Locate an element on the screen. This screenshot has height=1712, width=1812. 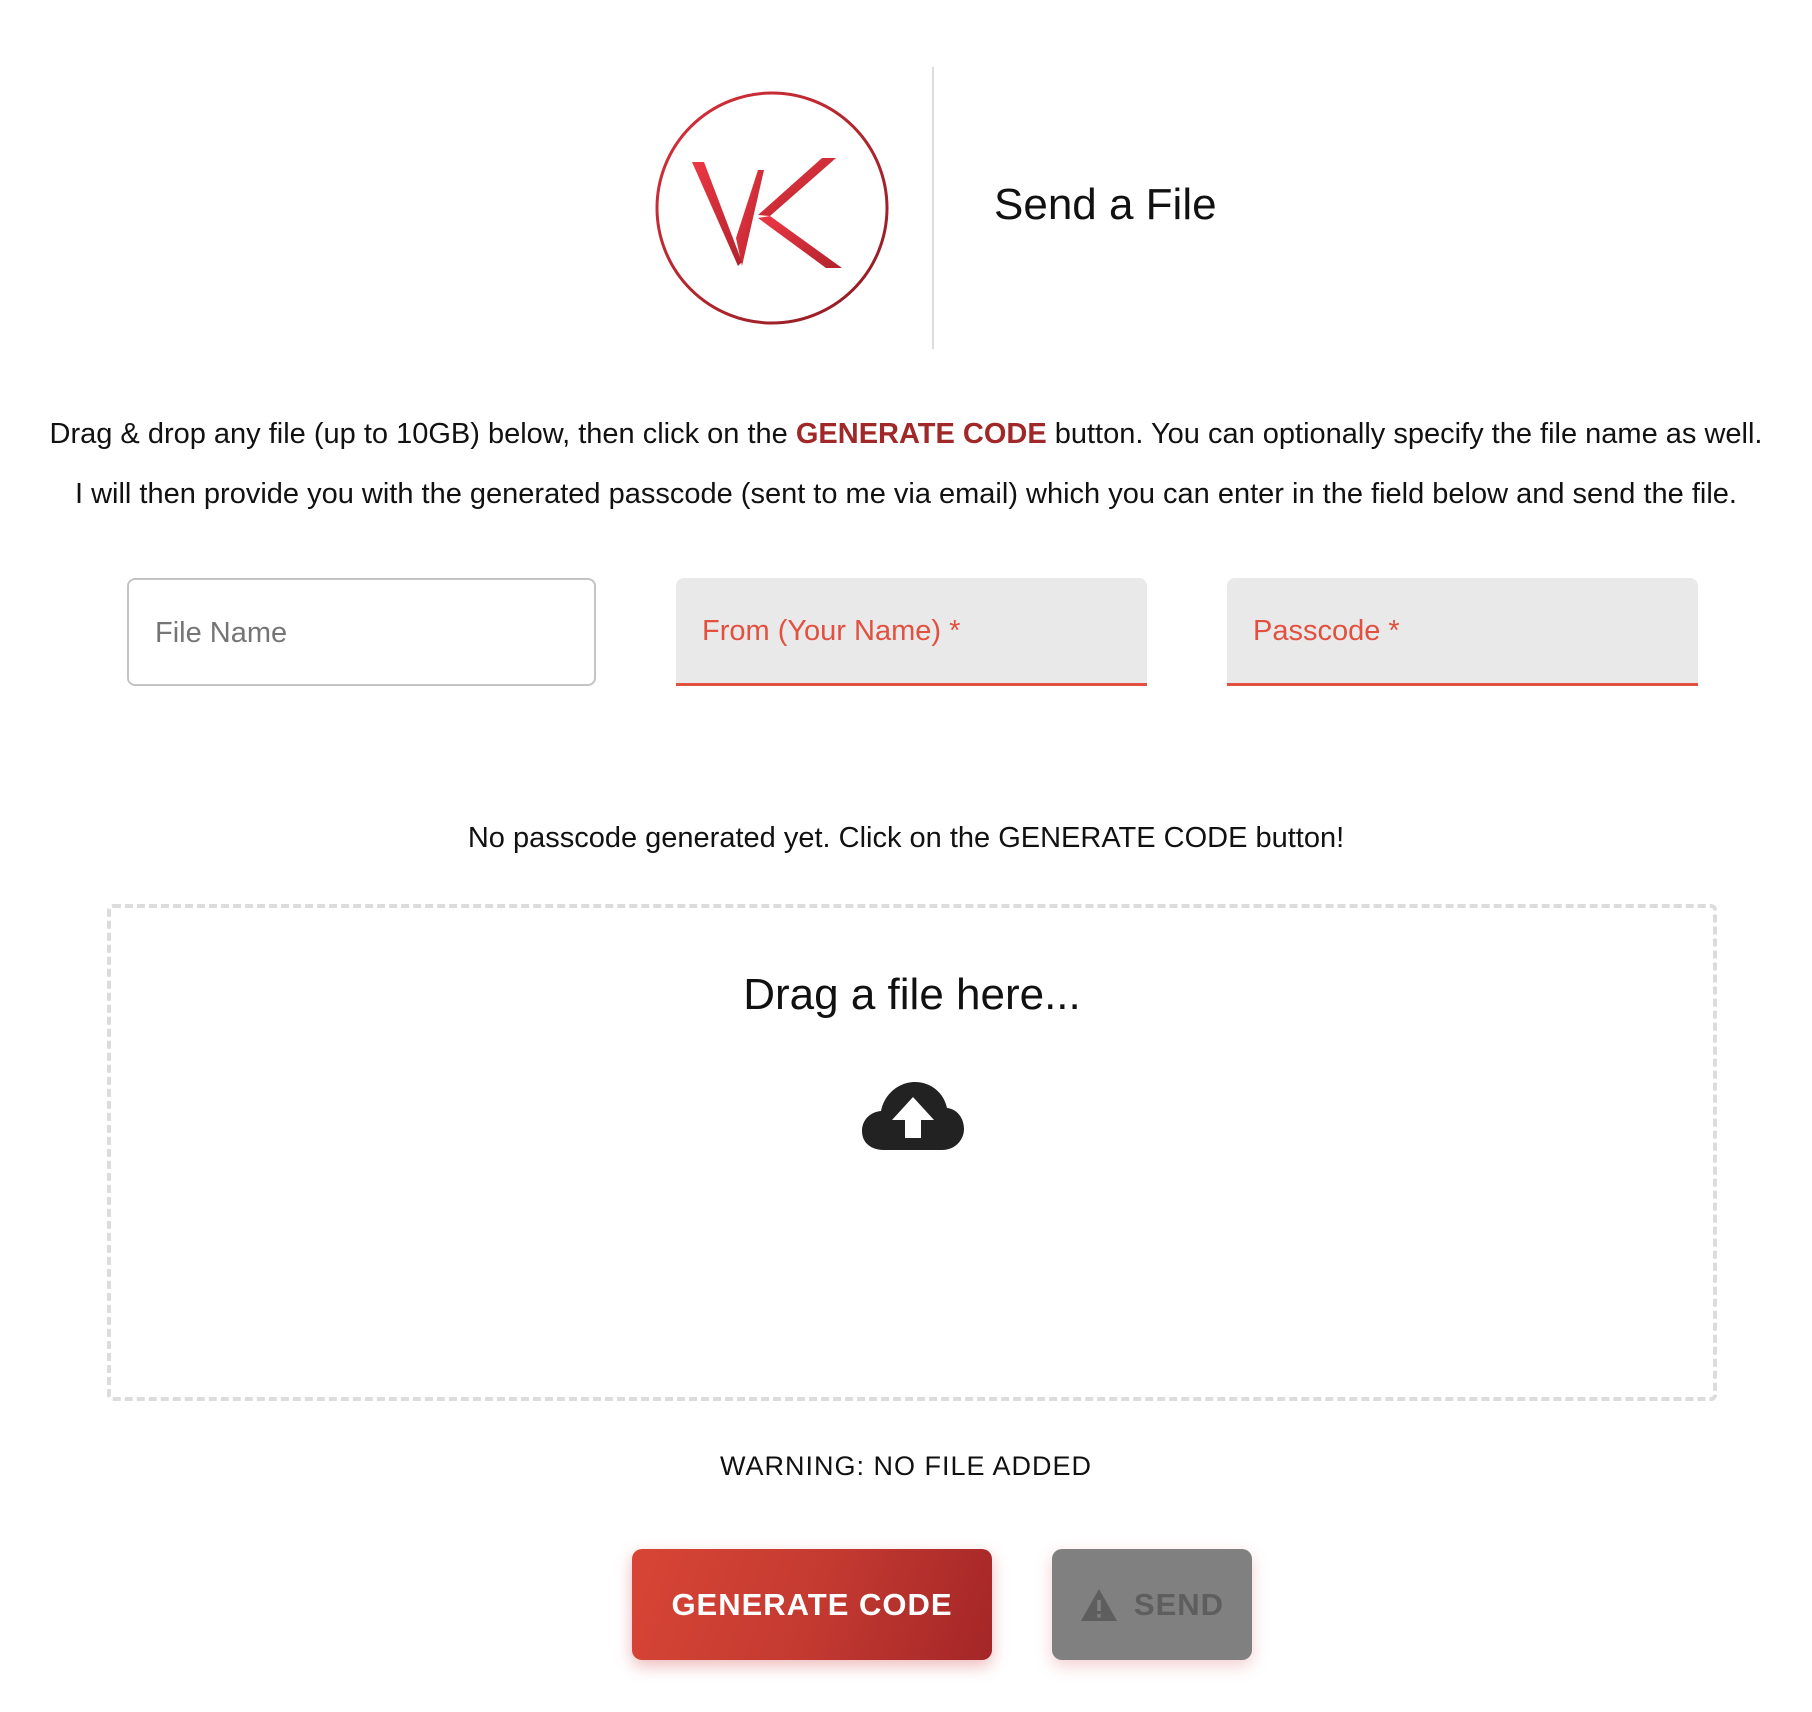
cloud-upload-icon is located at coordinates (913, 1116).